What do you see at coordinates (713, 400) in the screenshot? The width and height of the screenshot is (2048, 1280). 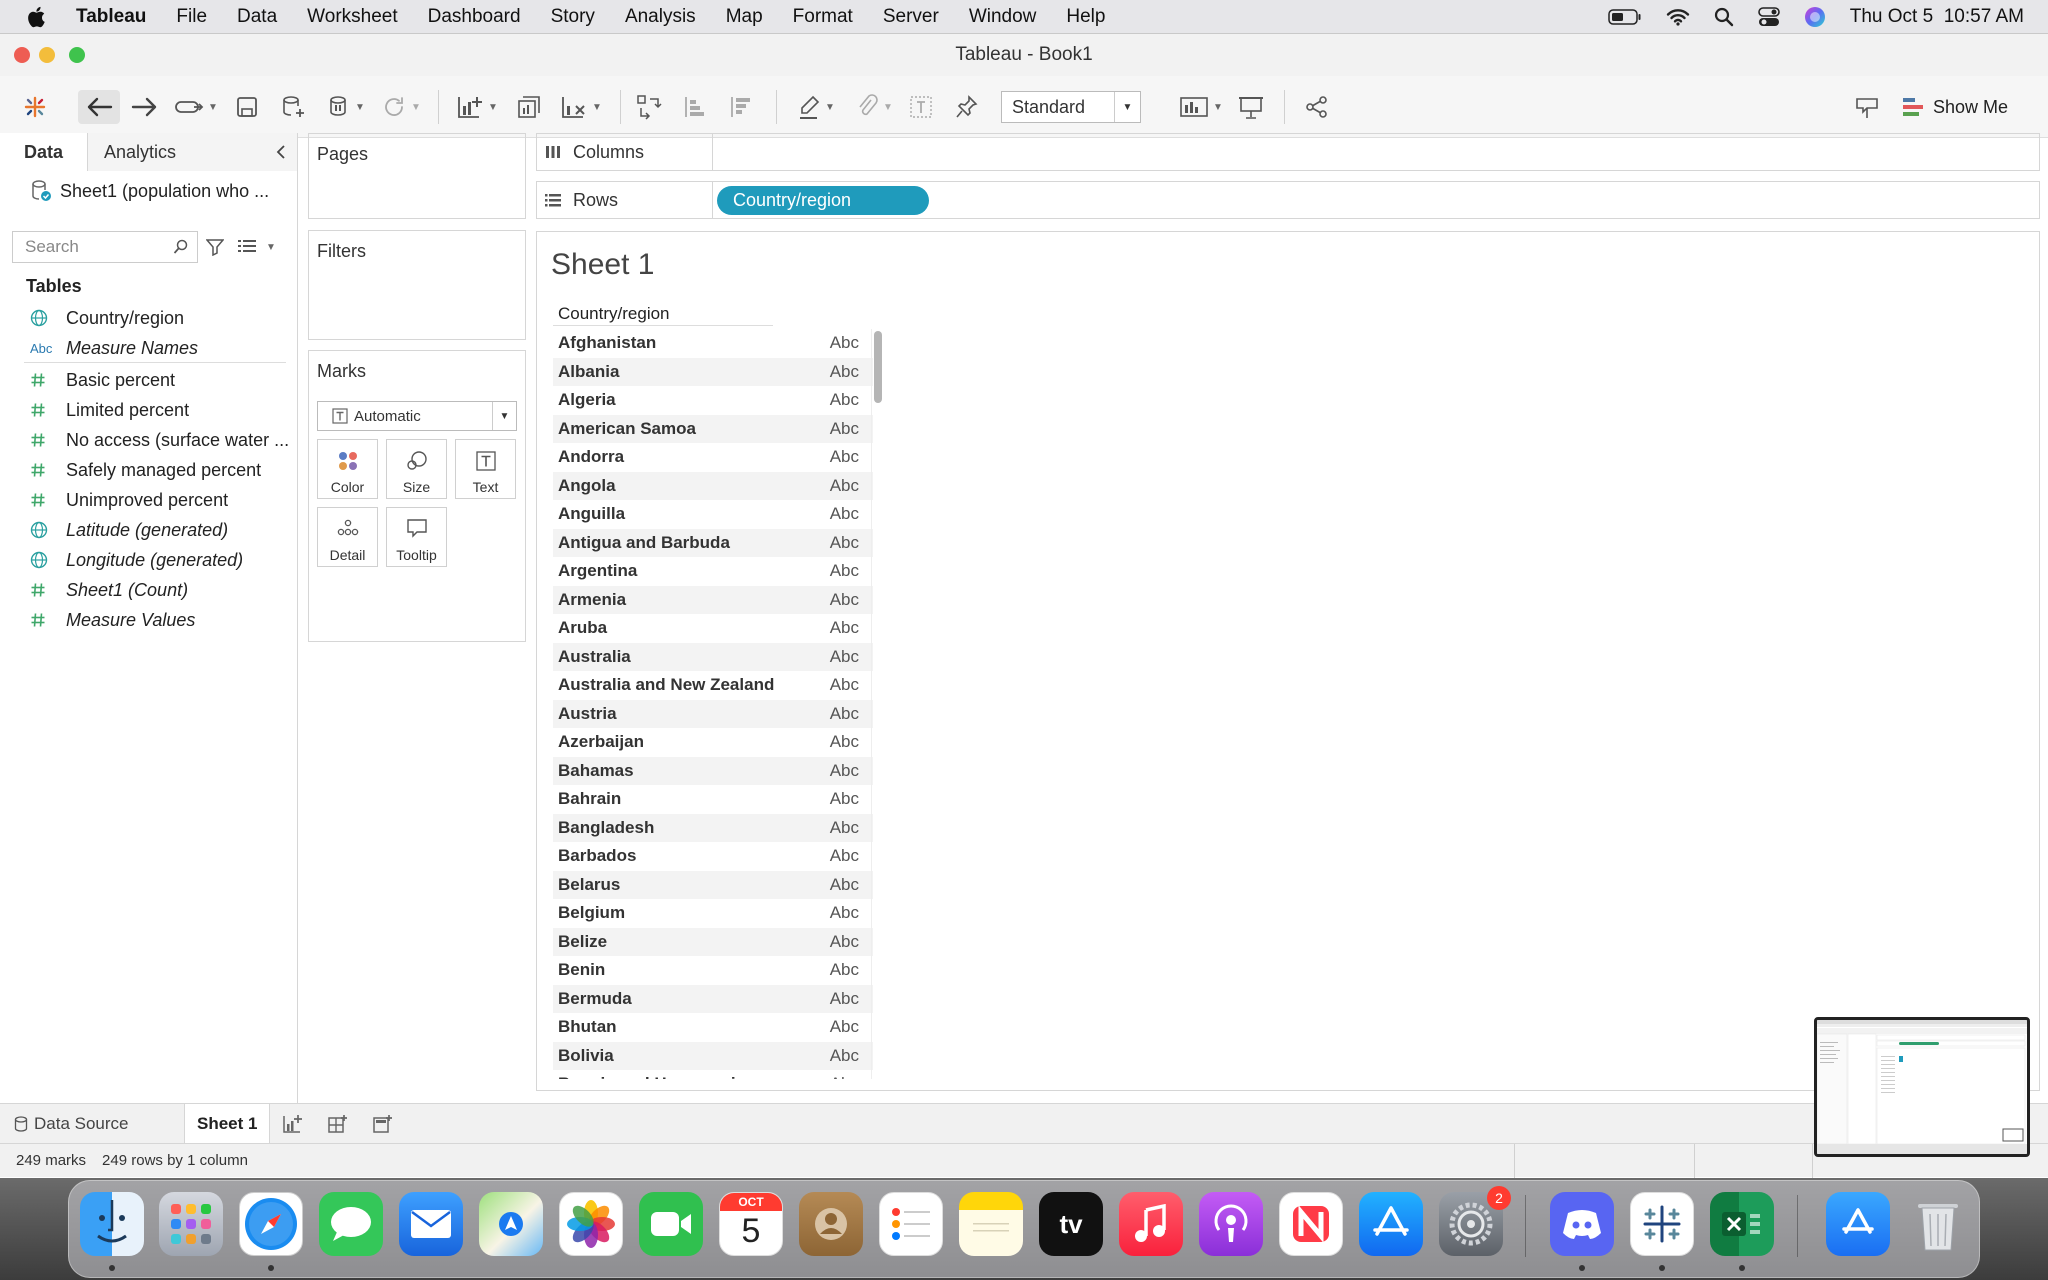 I see `table-row: Algeria Abc` at bounding box center [713, 400].